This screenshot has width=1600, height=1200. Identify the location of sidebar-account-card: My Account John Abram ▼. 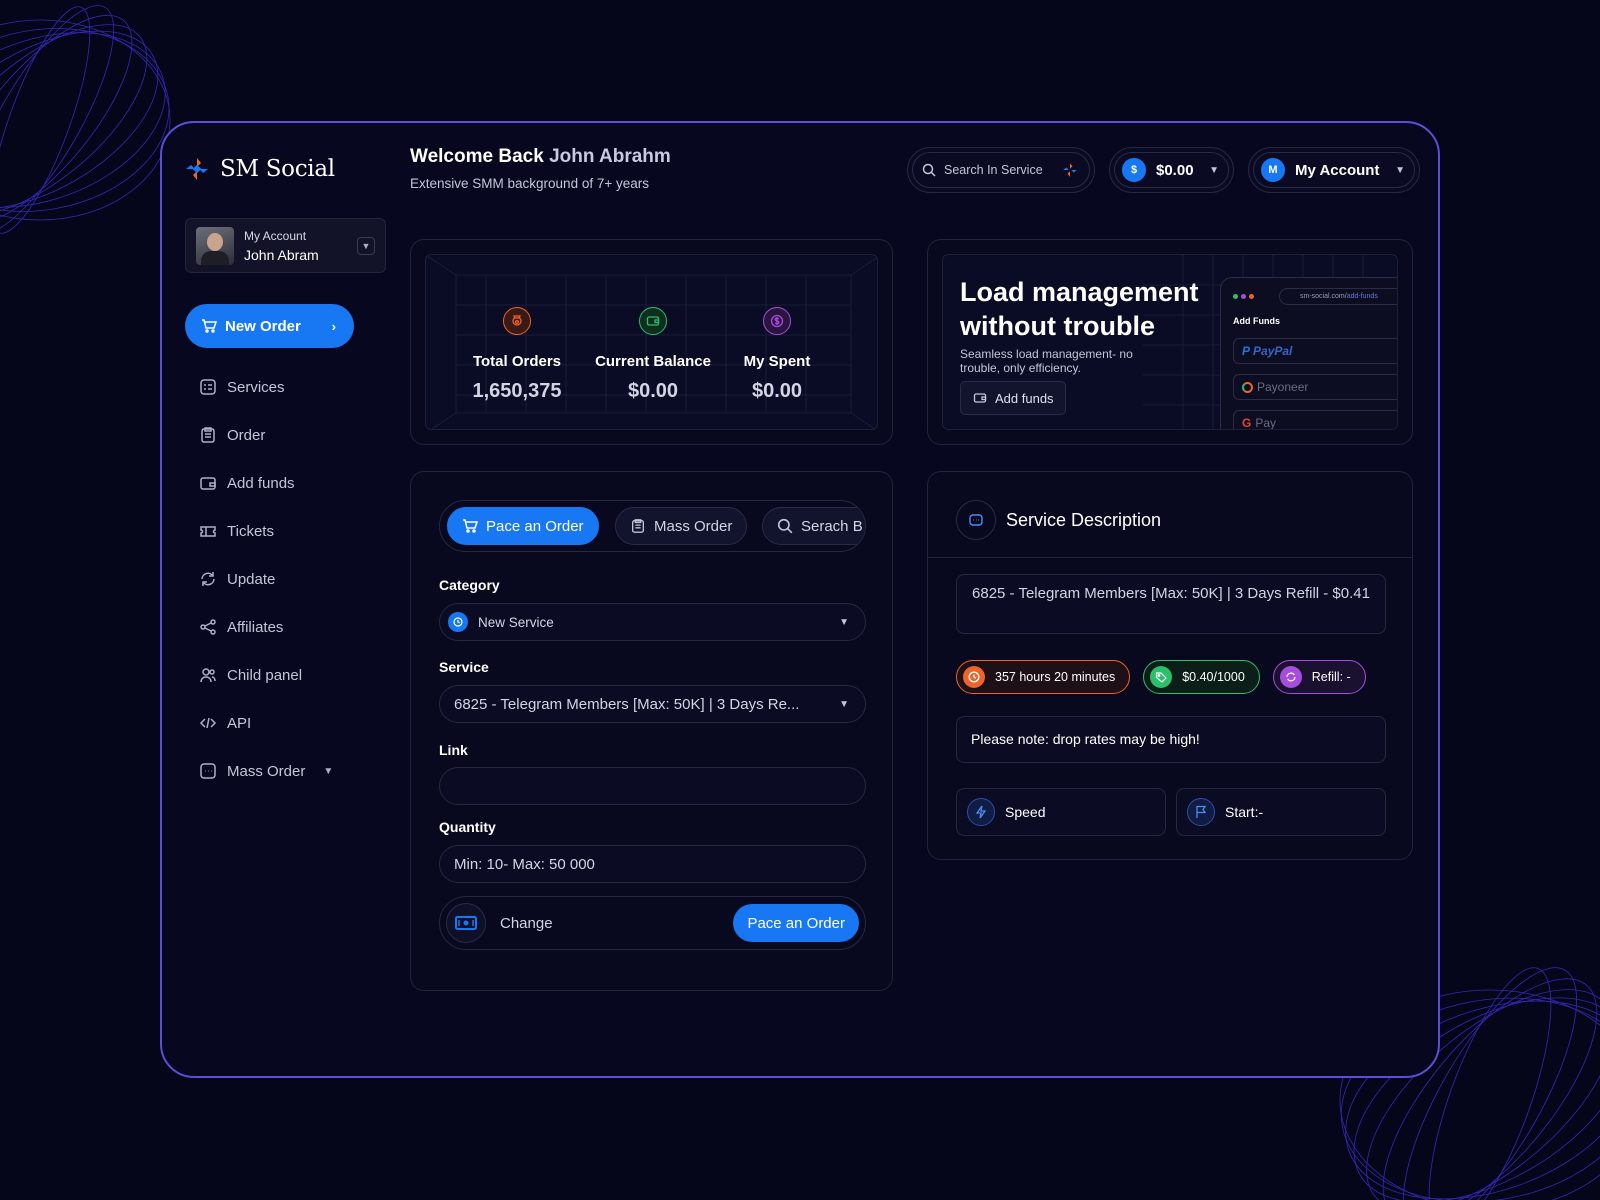
(285, 245).